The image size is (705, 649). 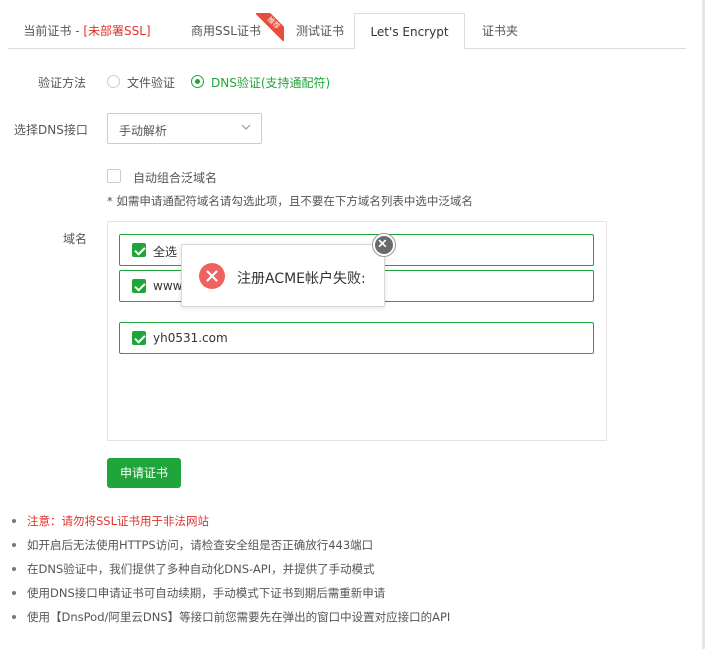 I want to click on error-message: 注册ACME帐户失败:, so click(x=301, y=279).